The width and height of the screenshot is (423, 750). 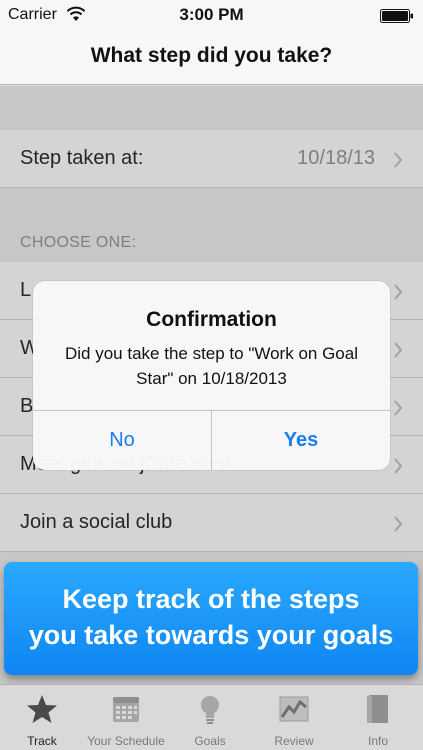 What do you see at coordinates (122, 440) in the screenshot?
I see `no-button: No` at bounding box center [122, 440].